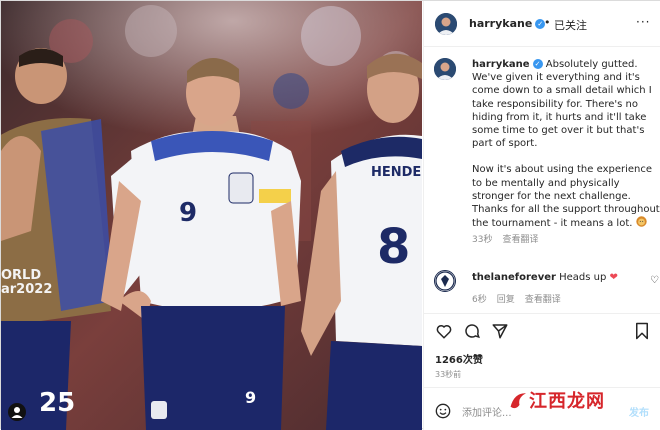 This screenshot has height=430, width=660. I want to click on action-bar, so click(542, 330).